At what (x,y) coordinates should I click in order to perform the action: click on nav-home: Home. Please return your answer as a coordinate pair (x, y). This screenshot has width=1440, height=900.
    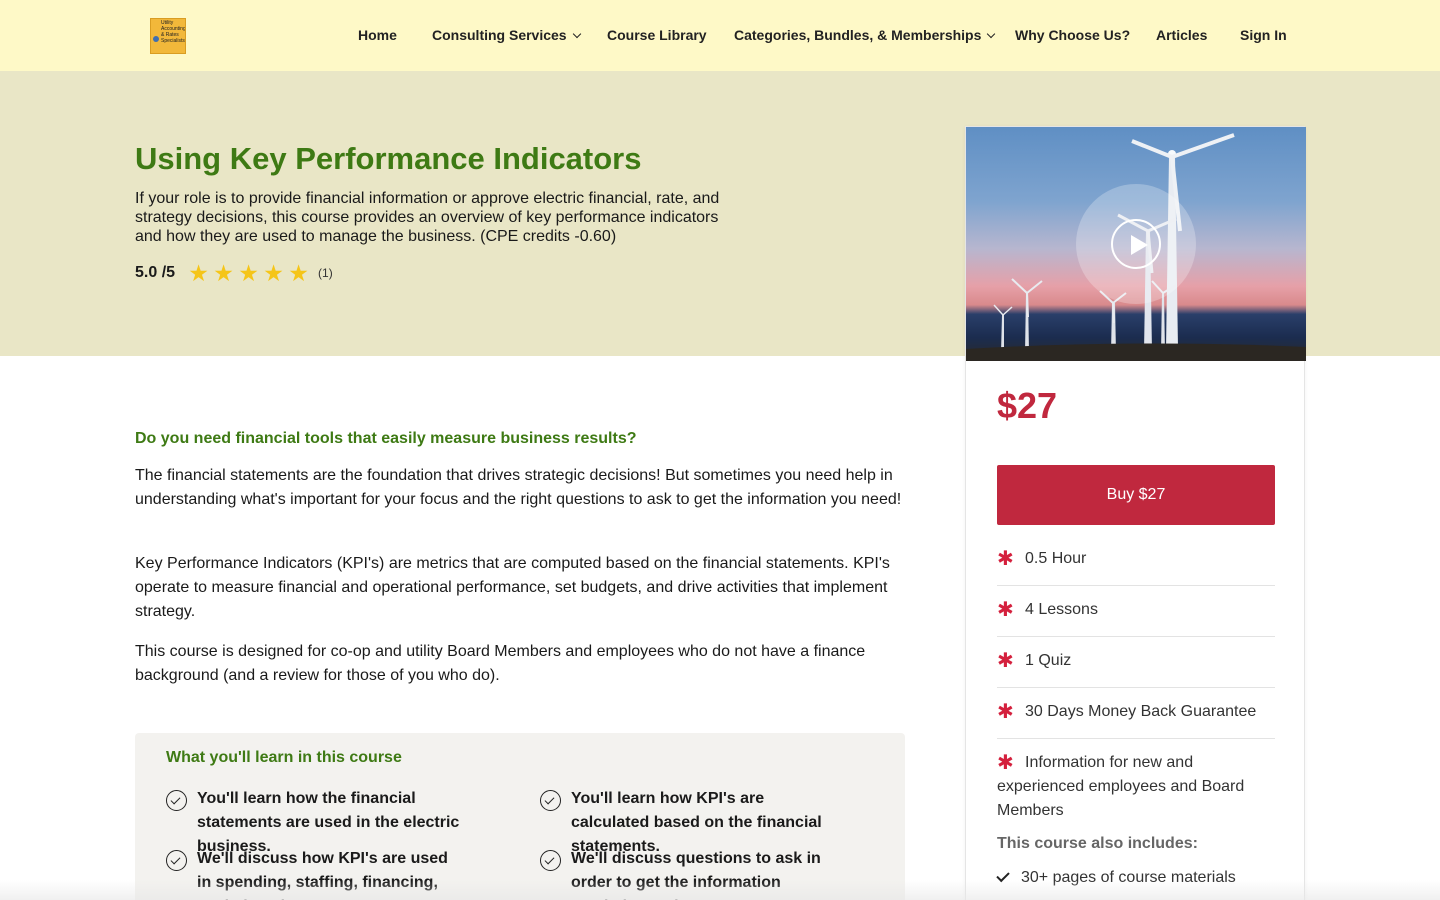
    Looking at the image, I should click on (377, 35).